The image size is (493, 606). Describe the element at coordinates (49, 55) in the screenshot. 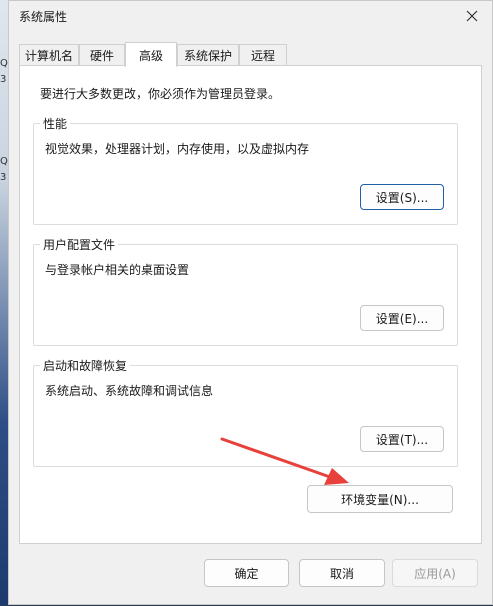

I see `tab-computer-name: 计算机名` at that location.